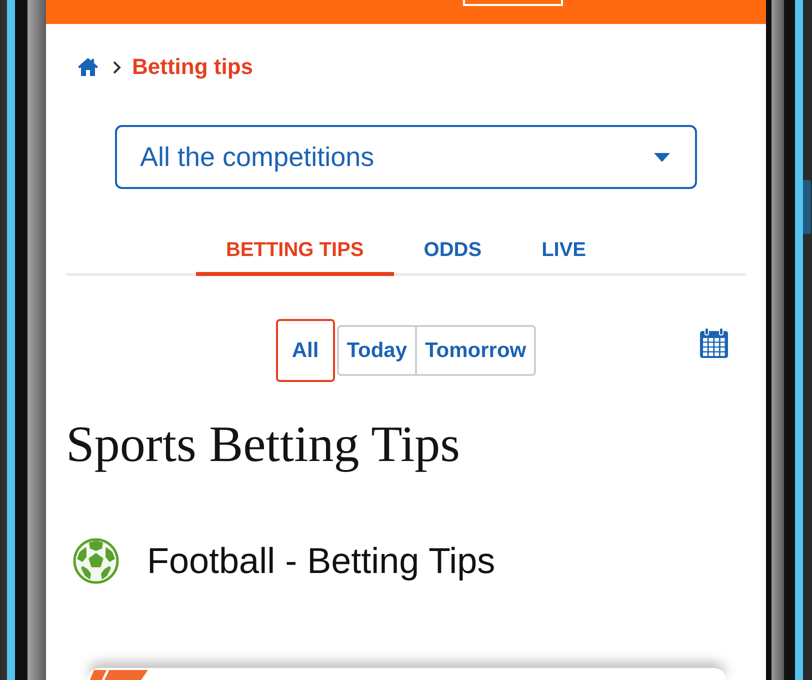  I want to click on section-title: Football - Betting Tips, so click(321, 561).